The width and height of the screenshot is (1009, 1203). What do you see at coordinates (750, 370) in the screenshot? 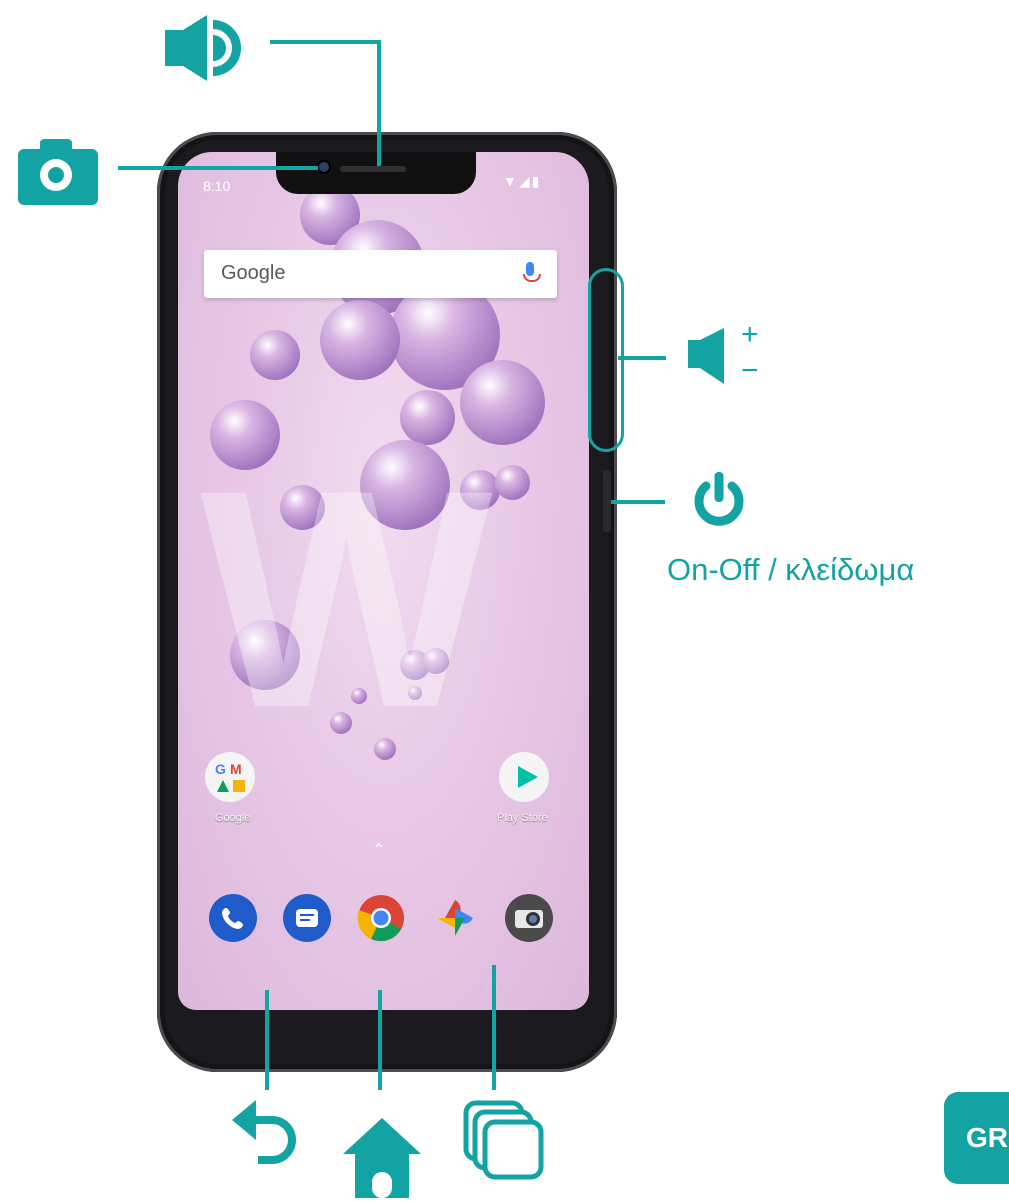
I see `volume-minus-label: −` at bounding box center [750, 370].